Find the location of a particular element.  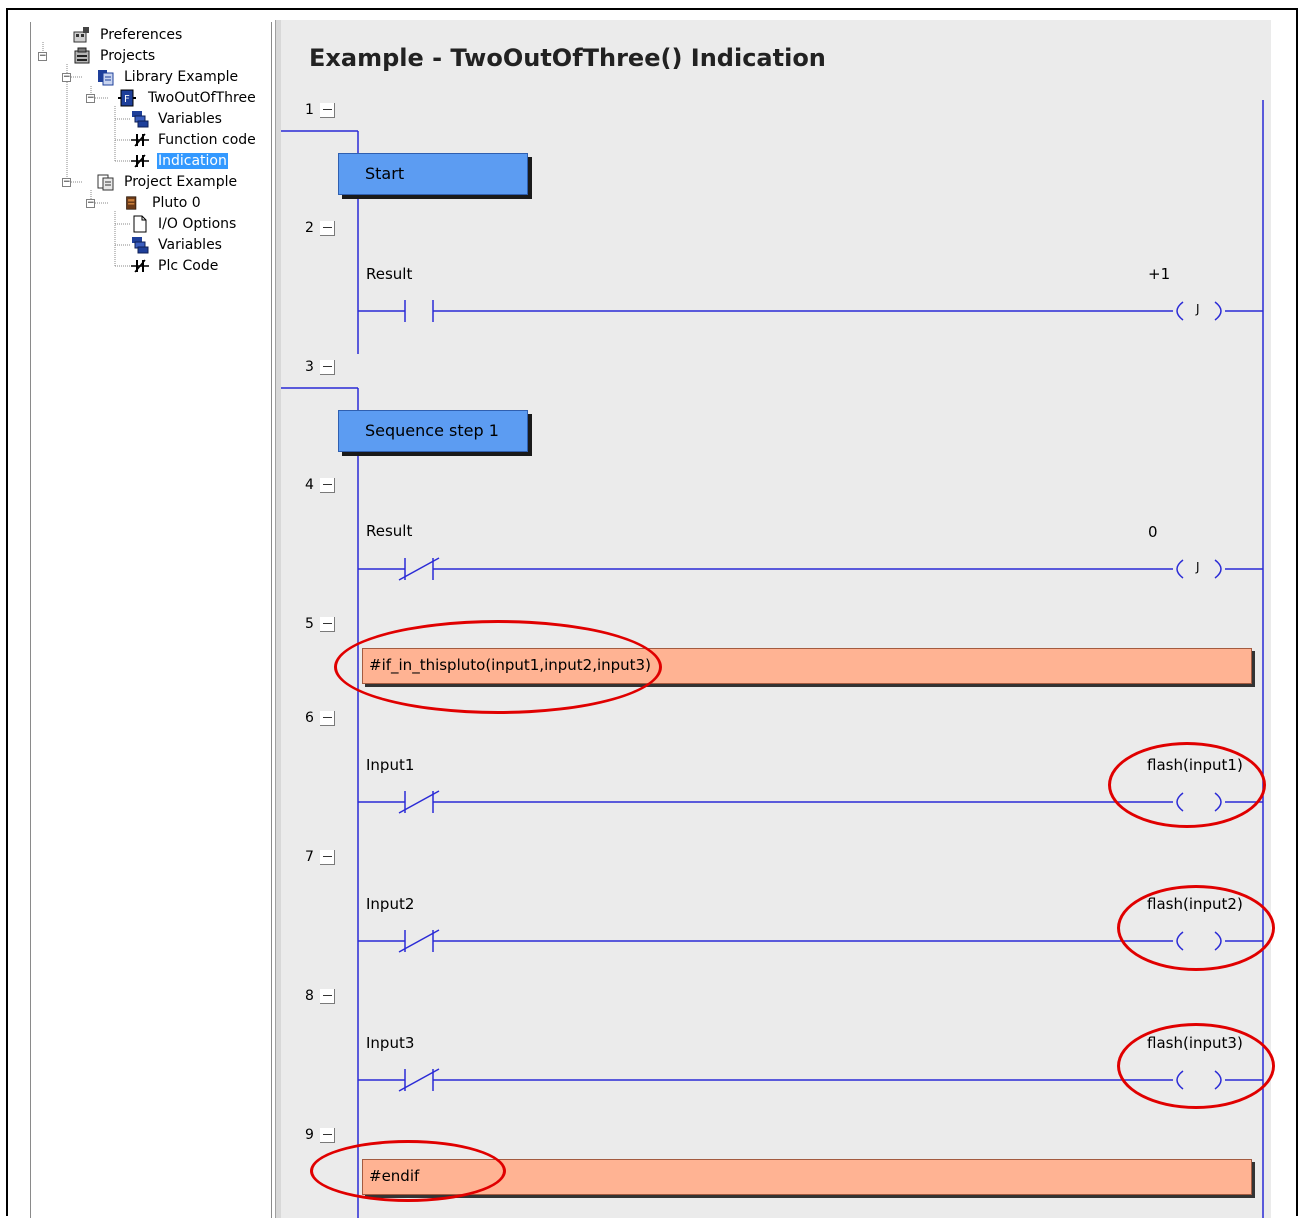

library-icon is located at coordinates (106, 77).